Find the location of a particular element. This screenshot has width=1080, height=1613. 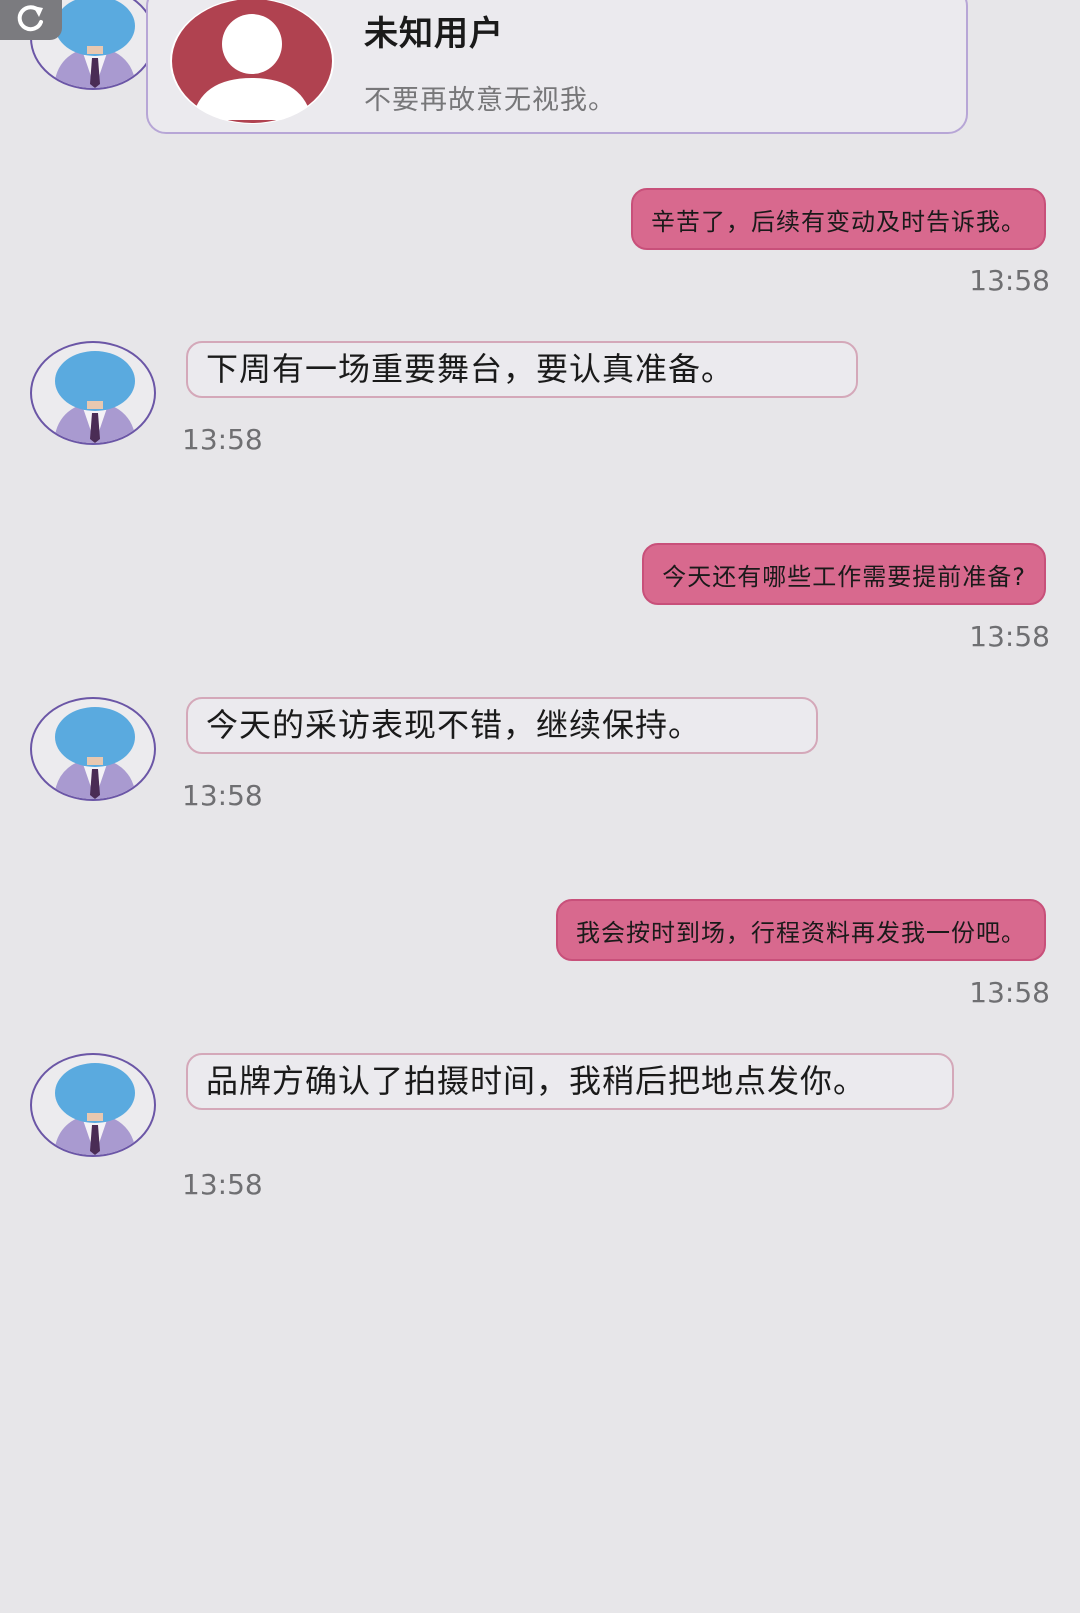

refresh-button is located at coordinates (31, 20).